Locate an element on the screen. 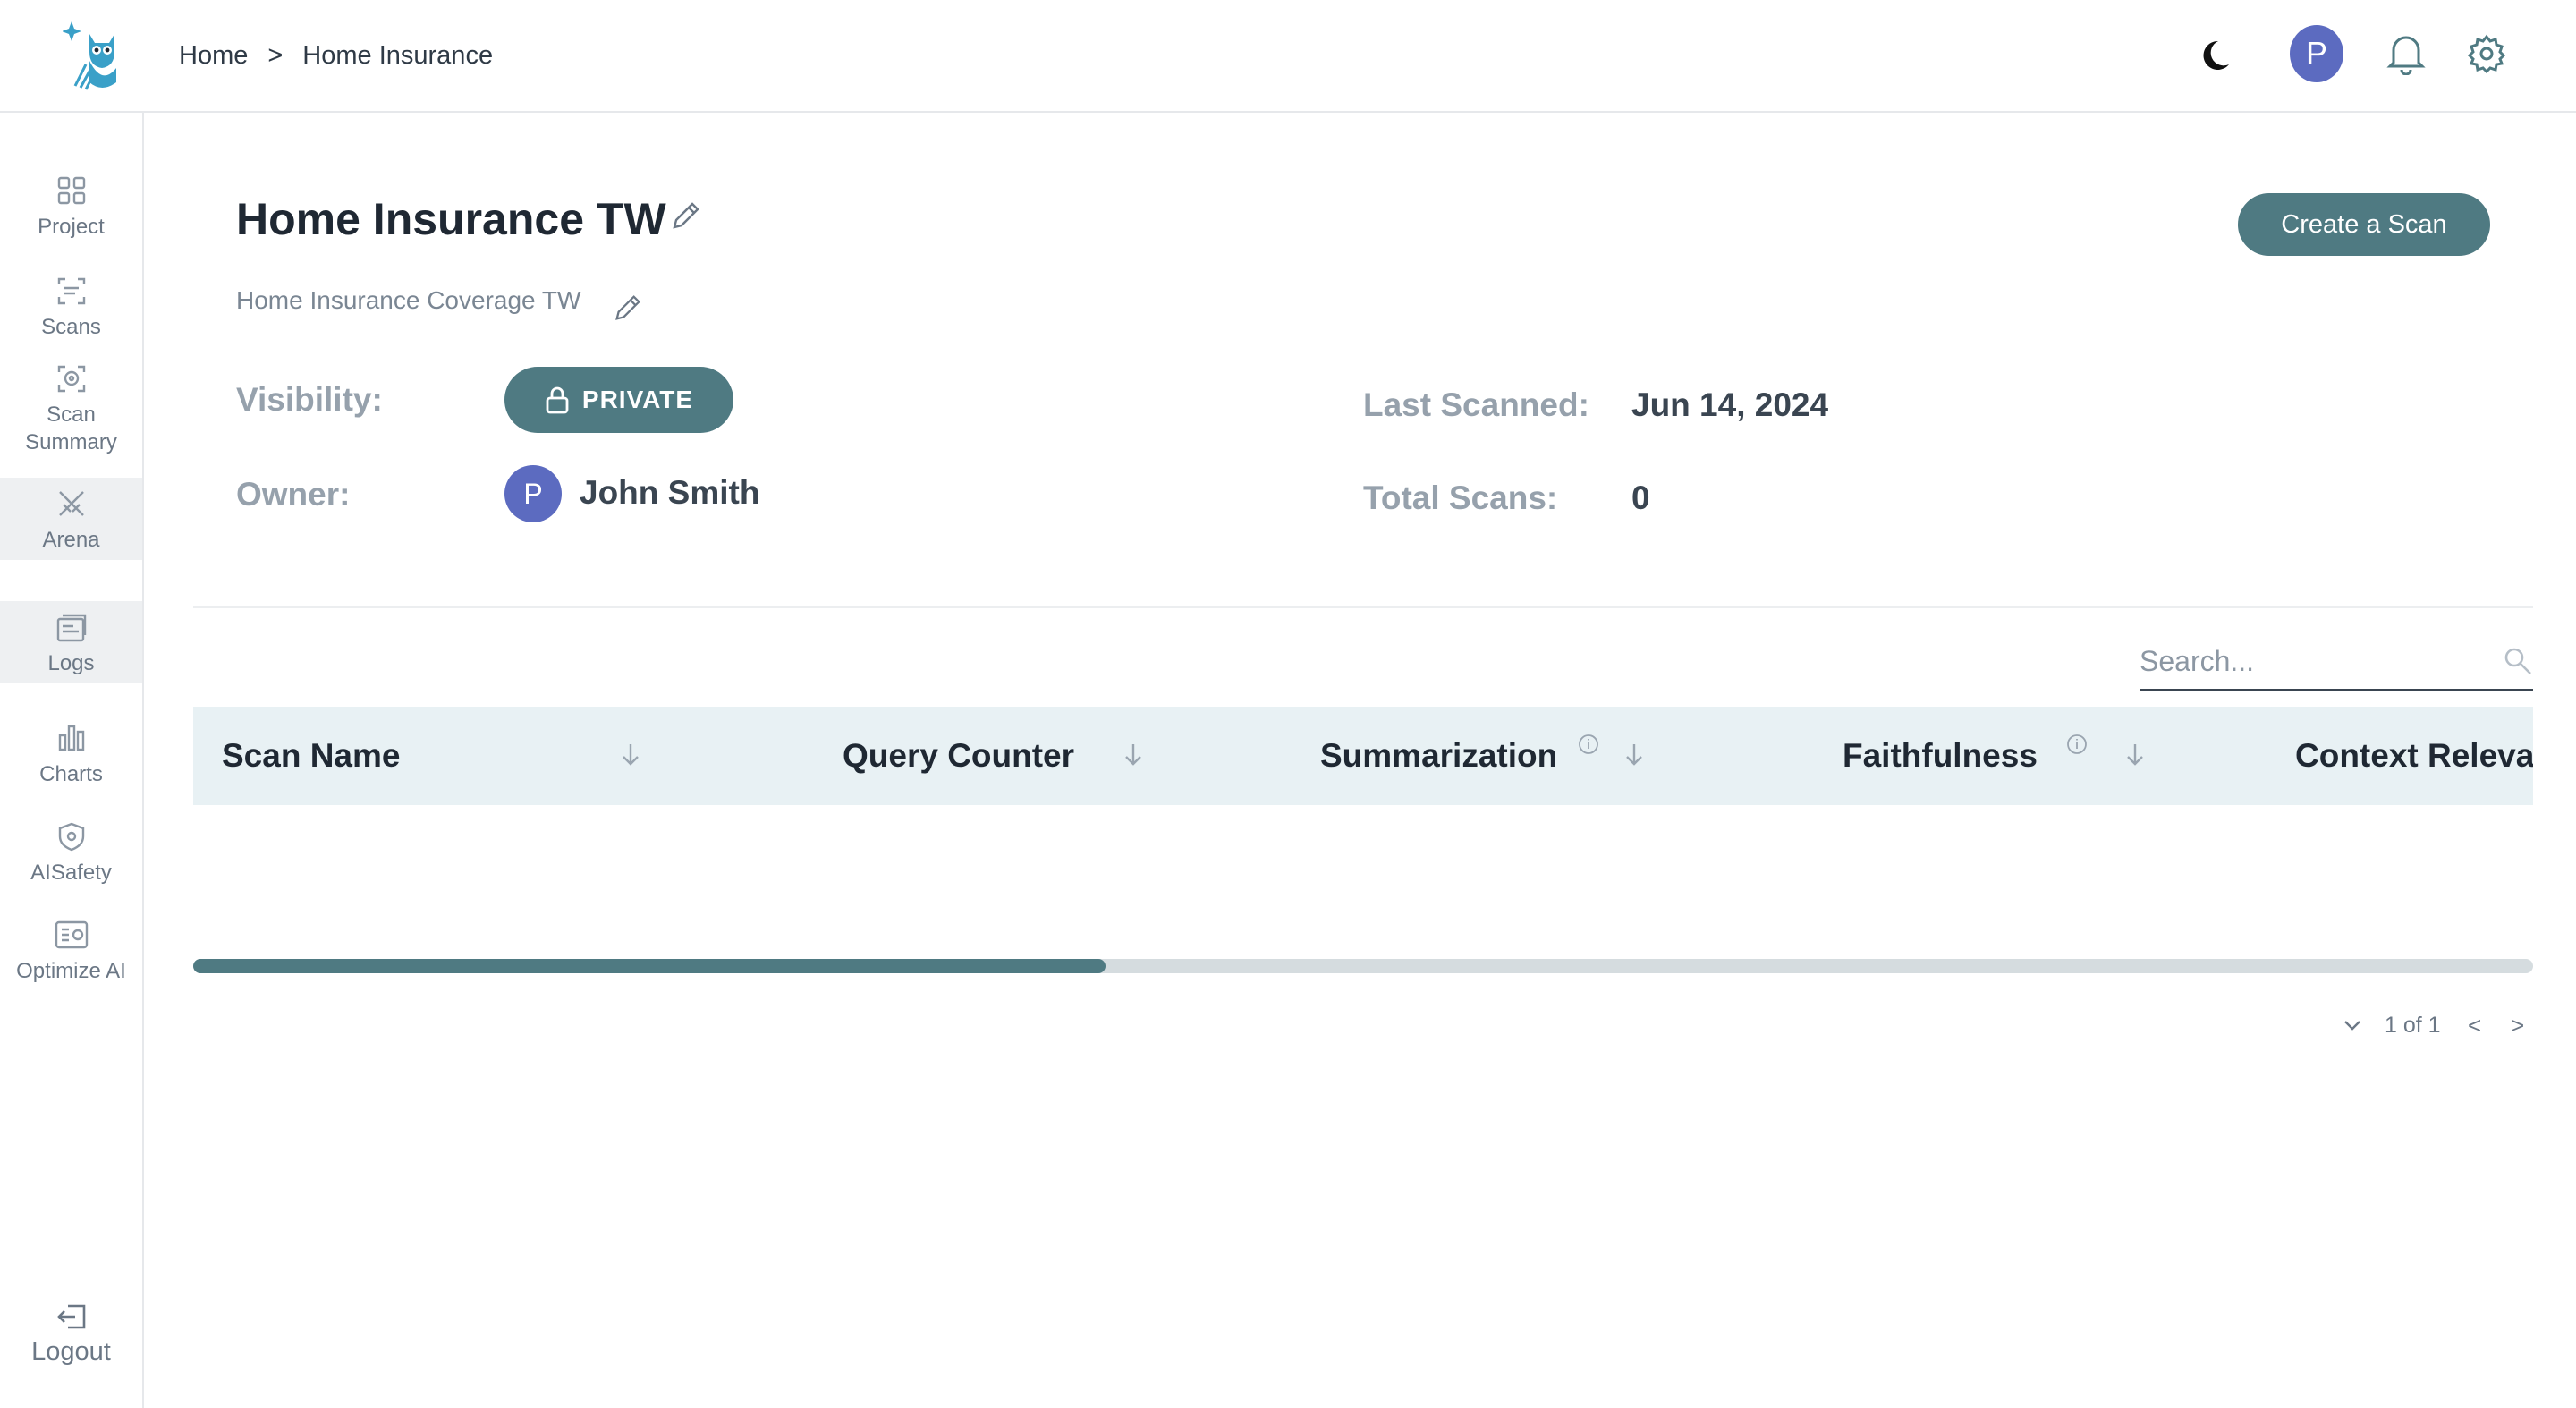  next-page-button: > is located at coordinates (2518, 1025).